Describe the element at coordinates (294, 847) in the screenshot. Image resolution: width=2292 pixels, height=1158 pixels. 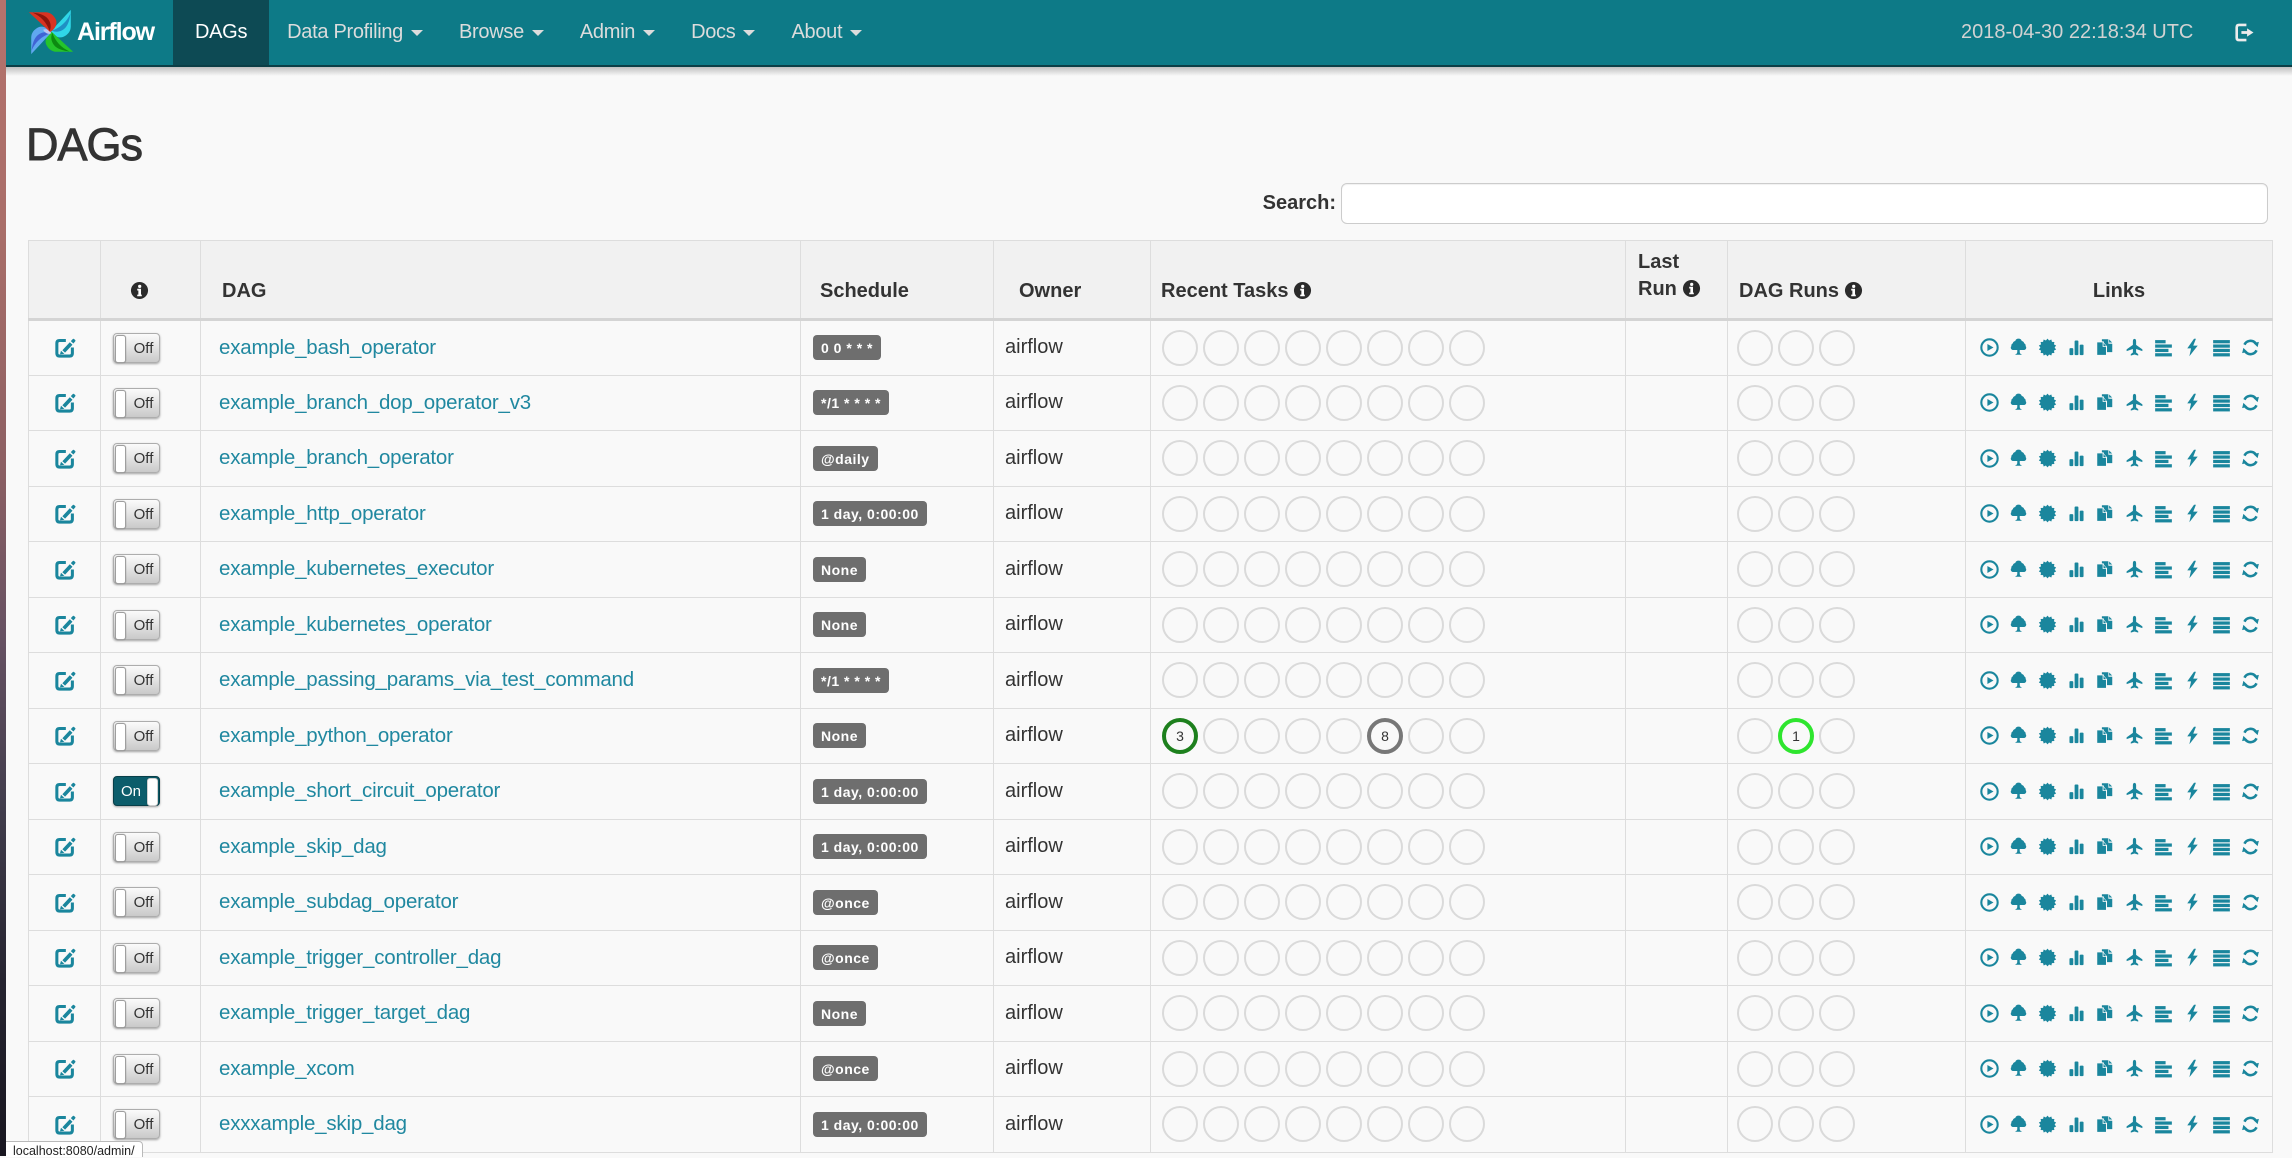
I see `dag-link: example_skip_dag` at that location.